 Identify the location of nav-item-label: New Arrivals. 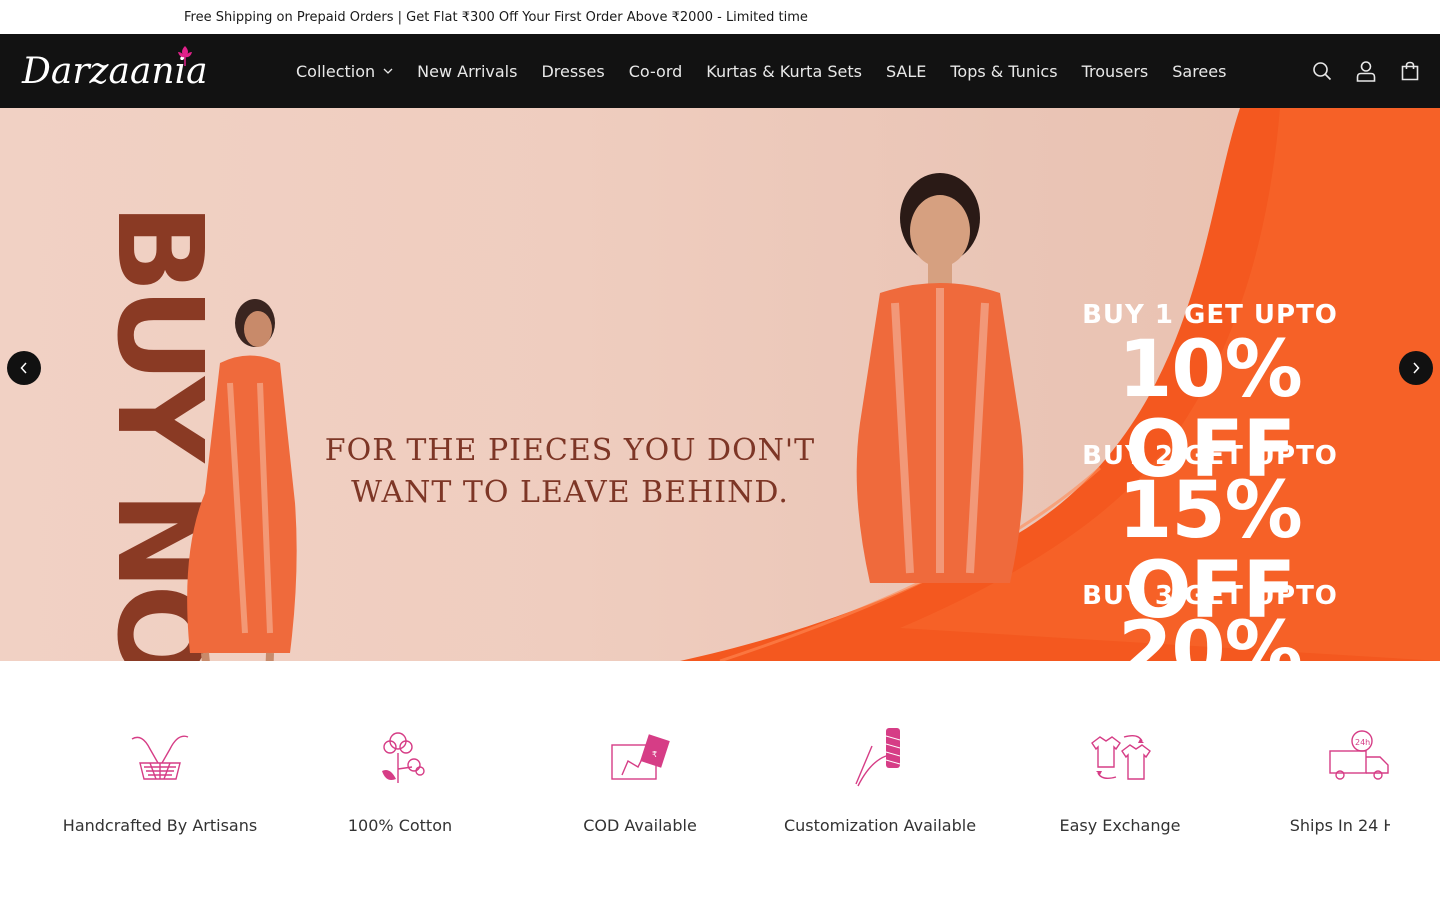
(467, 71).